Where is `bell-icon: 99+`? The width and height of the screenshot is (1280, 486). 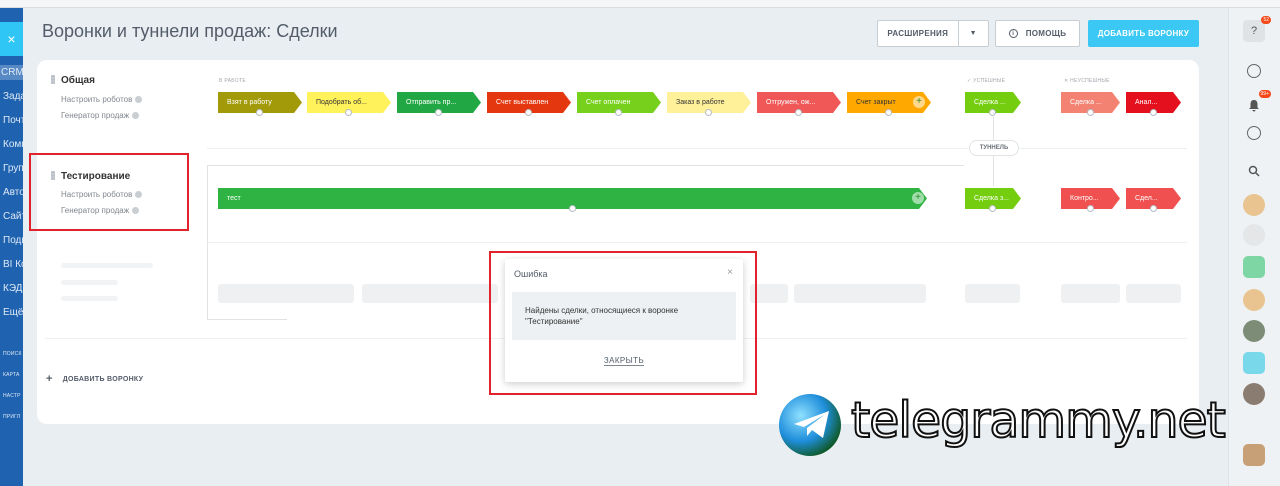
bell-icon: 99+ is located at coordinates (1257, 103).